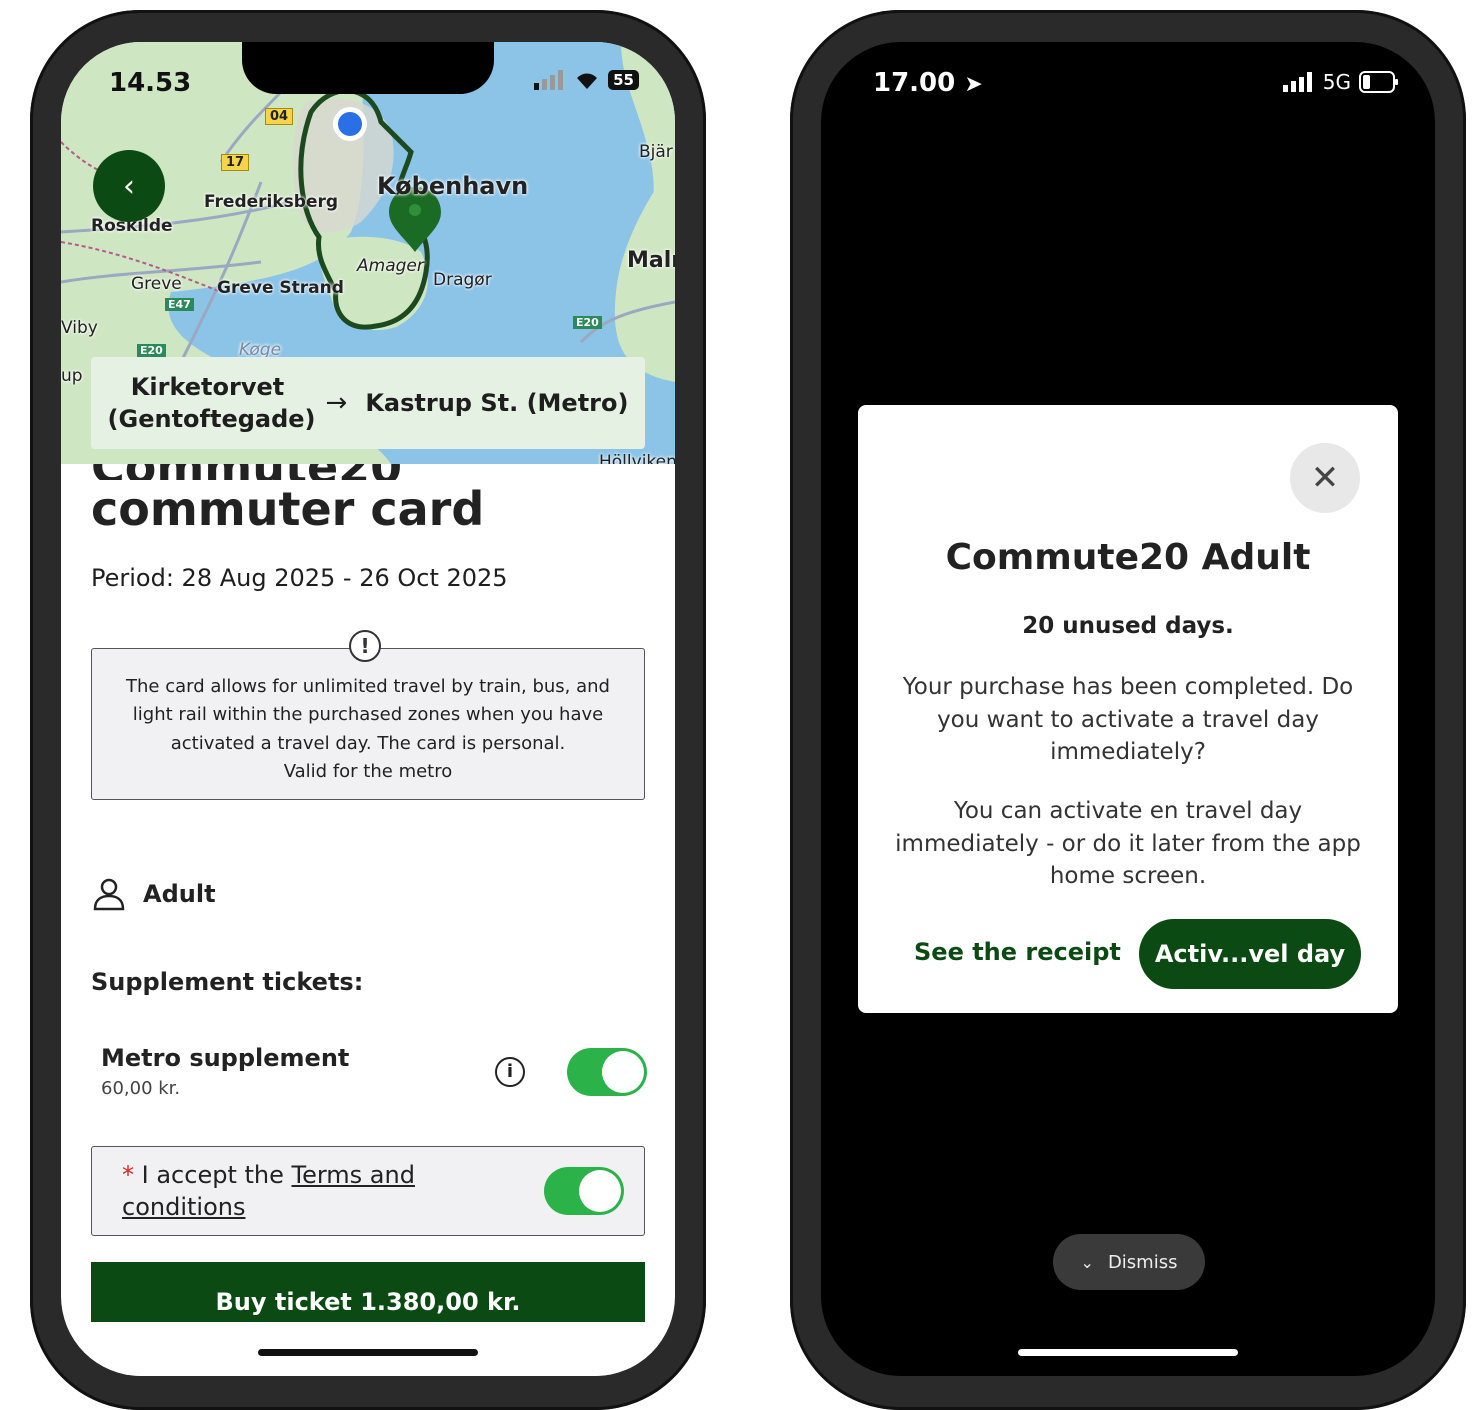 The height and width of the screenshot is (1410, 1476). Describe the element at coordinates (1142, 1262) in the screenshot. I see `dismiss-label: Dismiss` at that location.